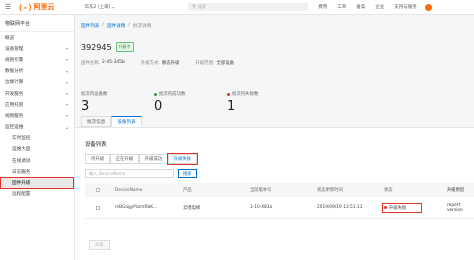 The height and width of the screenshot is (260, 474). Describe the element at coordinates (37, 149) in the screenshot. I see `sidebar-item-ops-dashboard: 运维大盘` at that location.